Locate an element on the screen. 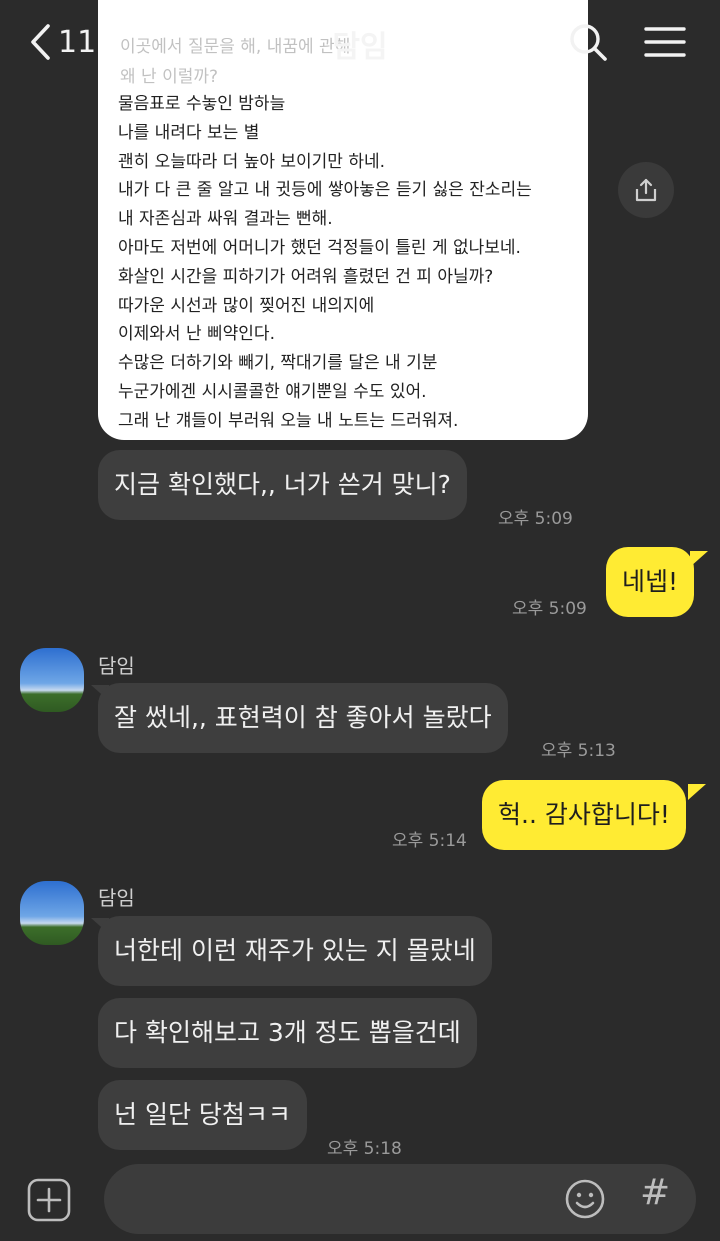  card-line: 내가 다 큰 줄 알고 내 귓등에 쌓아놓은 듣기 싫은 잔소리는 is located at coordinates (325, 190).